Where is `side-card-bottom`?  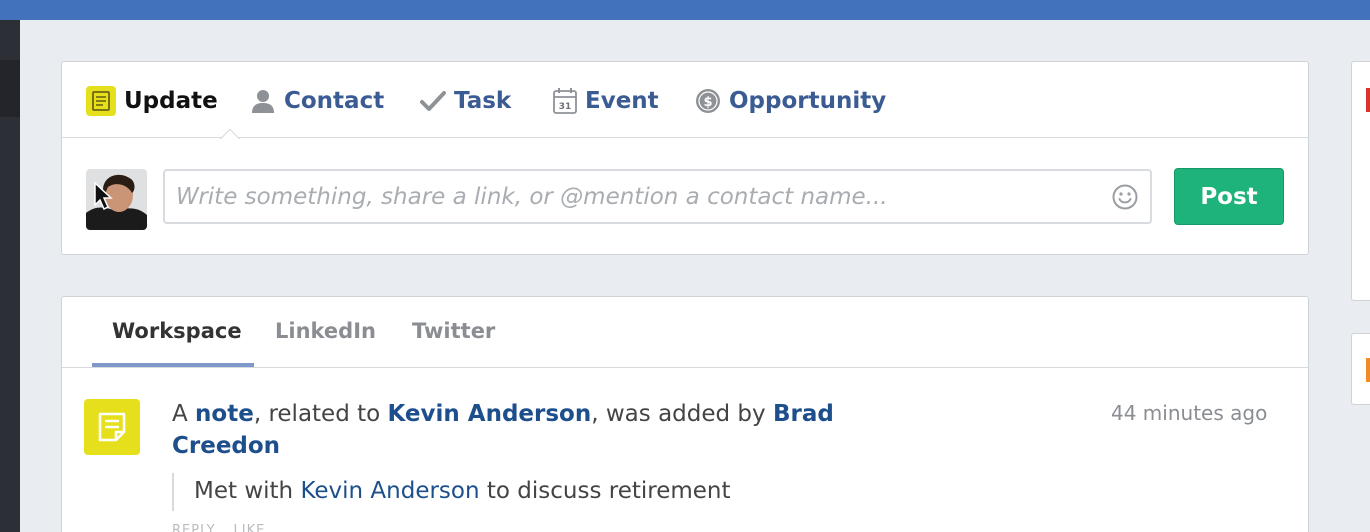
side-card-bottom is located at coordinates (1360, 369).